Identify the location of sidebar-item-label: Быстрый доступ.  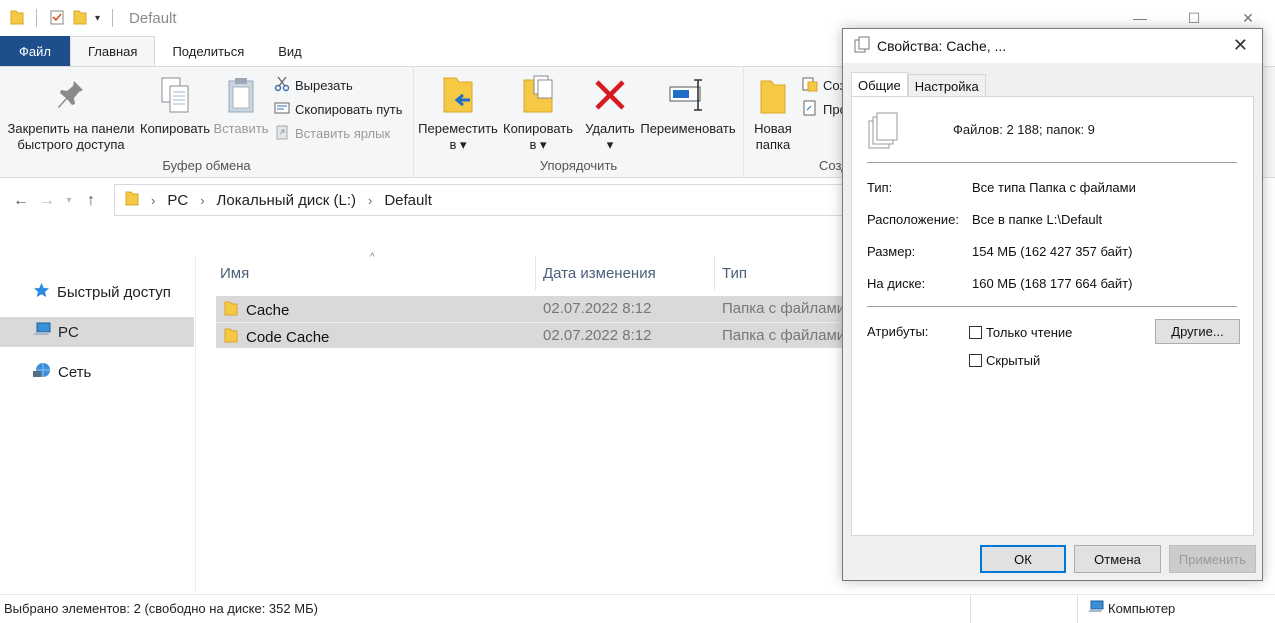
(114, 292).